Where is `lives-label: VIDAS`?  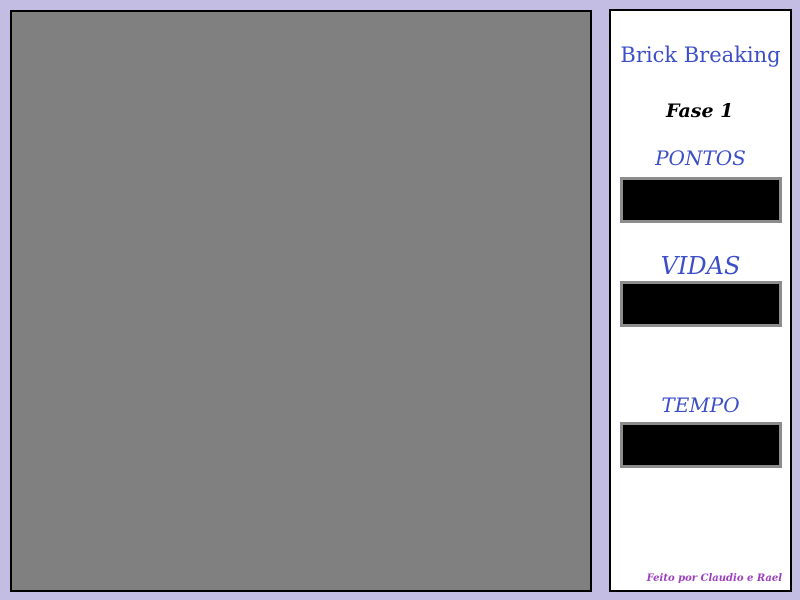
lives-label: VIDAS is located at coordinates (700, 266).